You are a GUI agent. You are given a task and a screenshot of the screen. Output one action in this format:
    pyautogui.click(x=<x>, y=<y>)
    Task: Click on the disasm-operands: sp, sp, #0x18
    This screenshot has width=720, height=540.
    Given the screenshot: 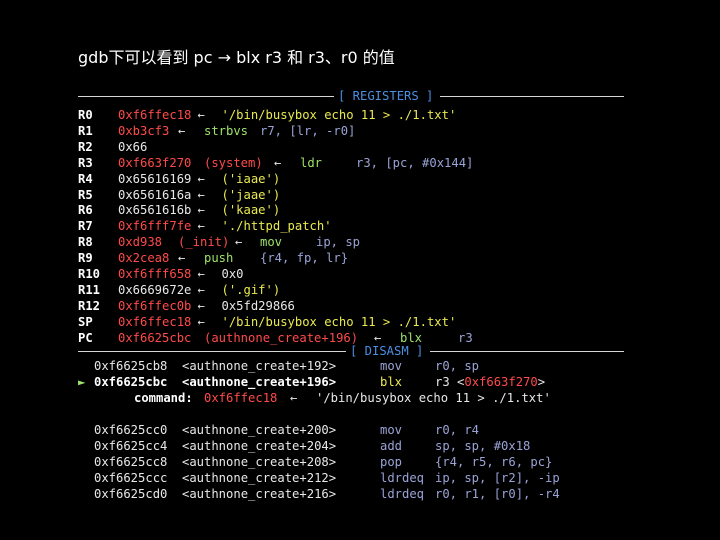 What is the action you would take?
    pyautogui.click(x=483, y=445)
    